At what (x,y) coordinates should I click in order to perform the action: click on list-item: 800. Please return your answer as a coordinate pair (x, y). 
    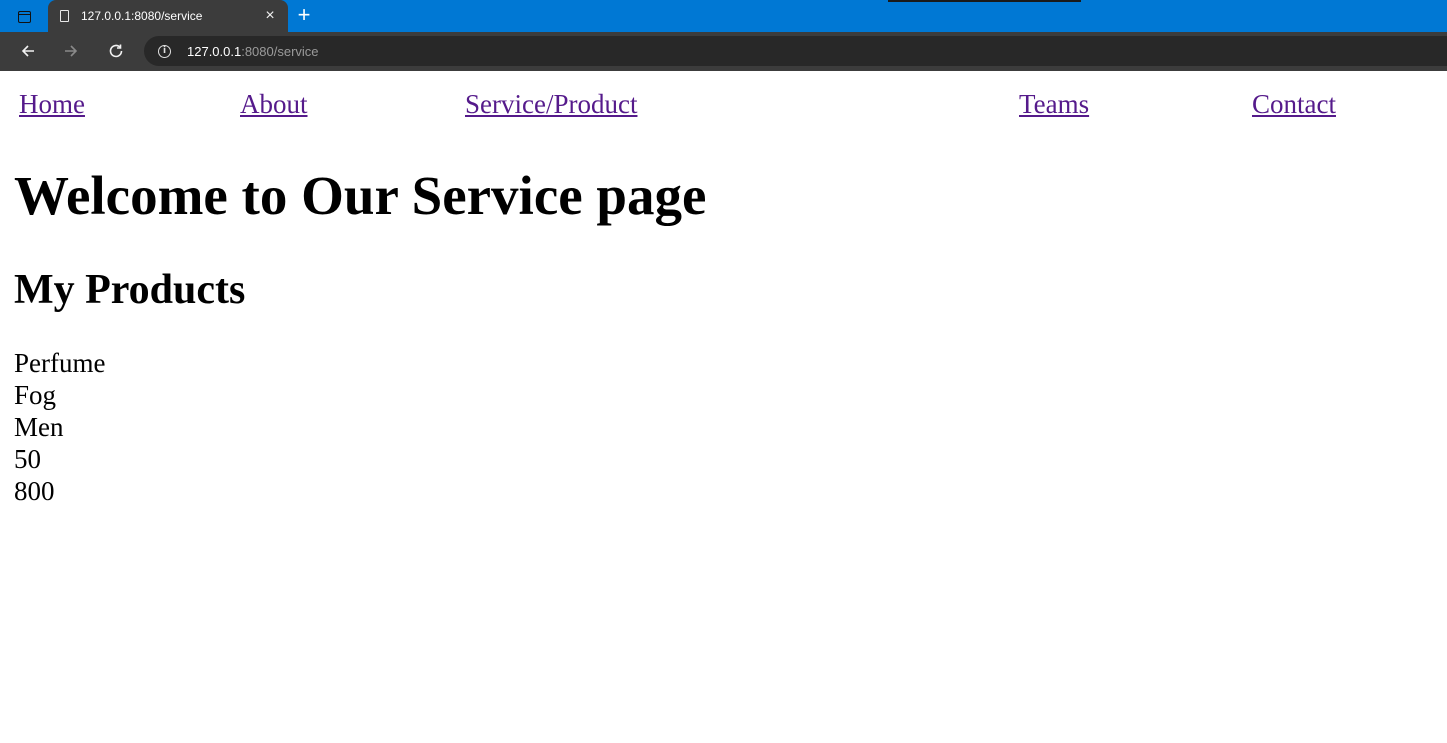
    Looking at the image, I should click on (34, 491).